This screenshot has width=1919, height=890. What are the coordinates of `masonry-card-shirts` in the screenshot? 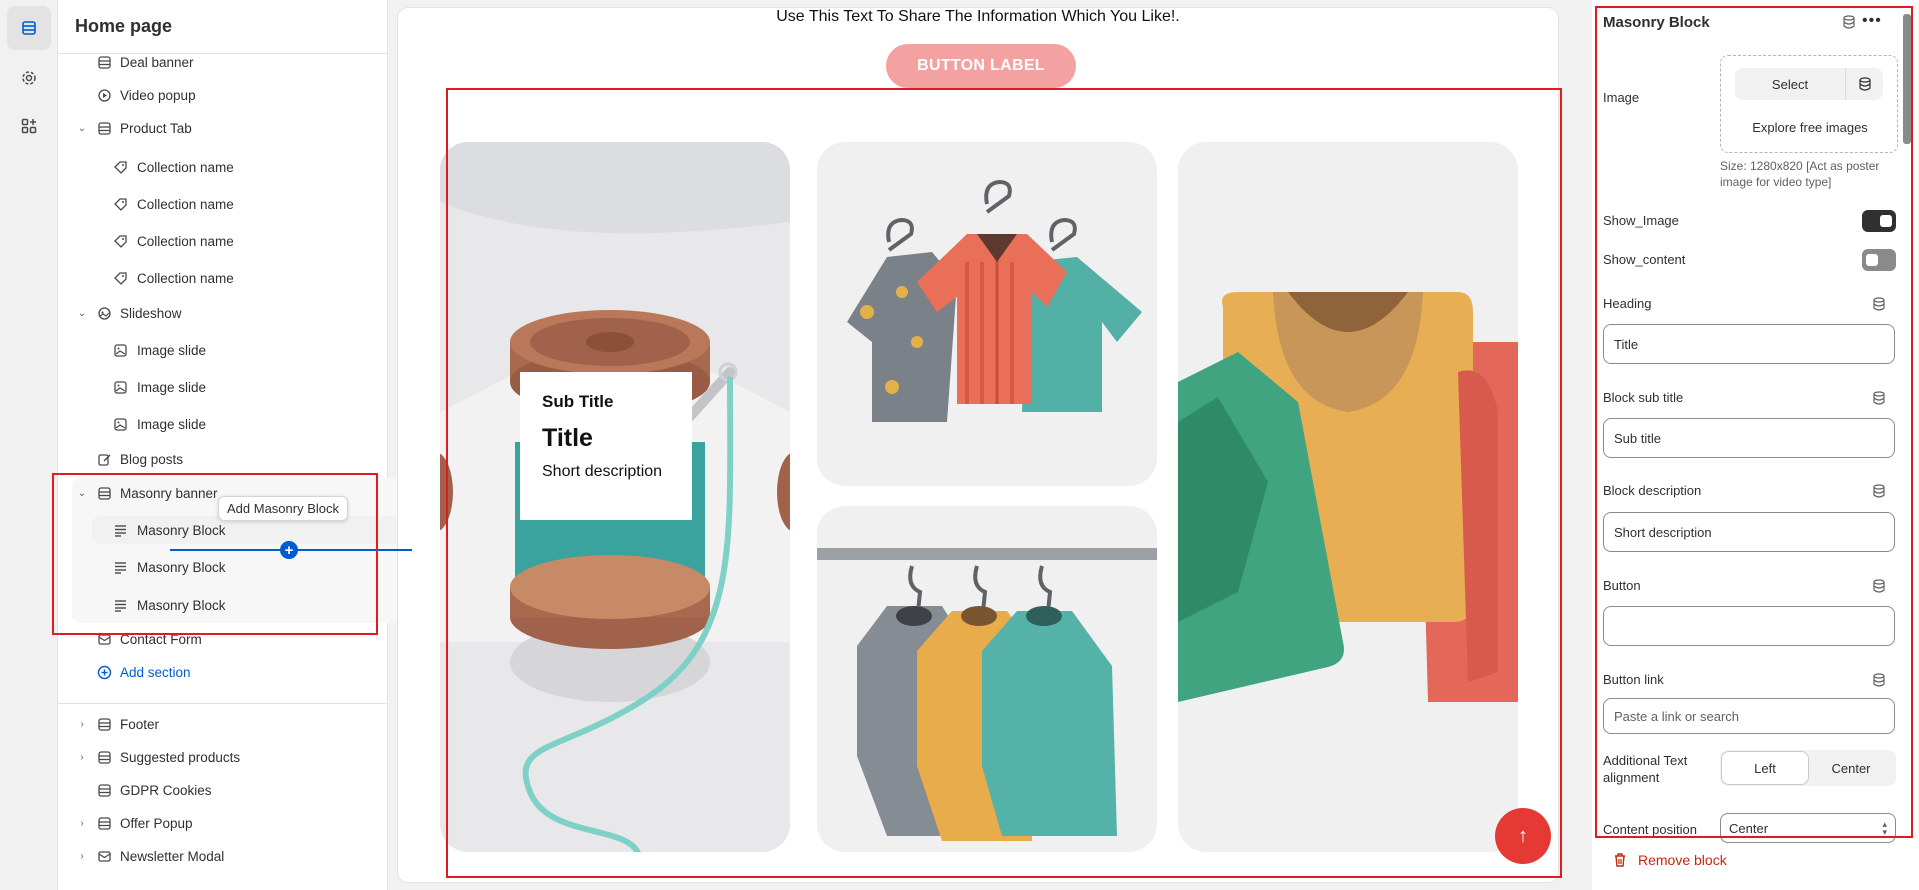 It's located at (987, 314).